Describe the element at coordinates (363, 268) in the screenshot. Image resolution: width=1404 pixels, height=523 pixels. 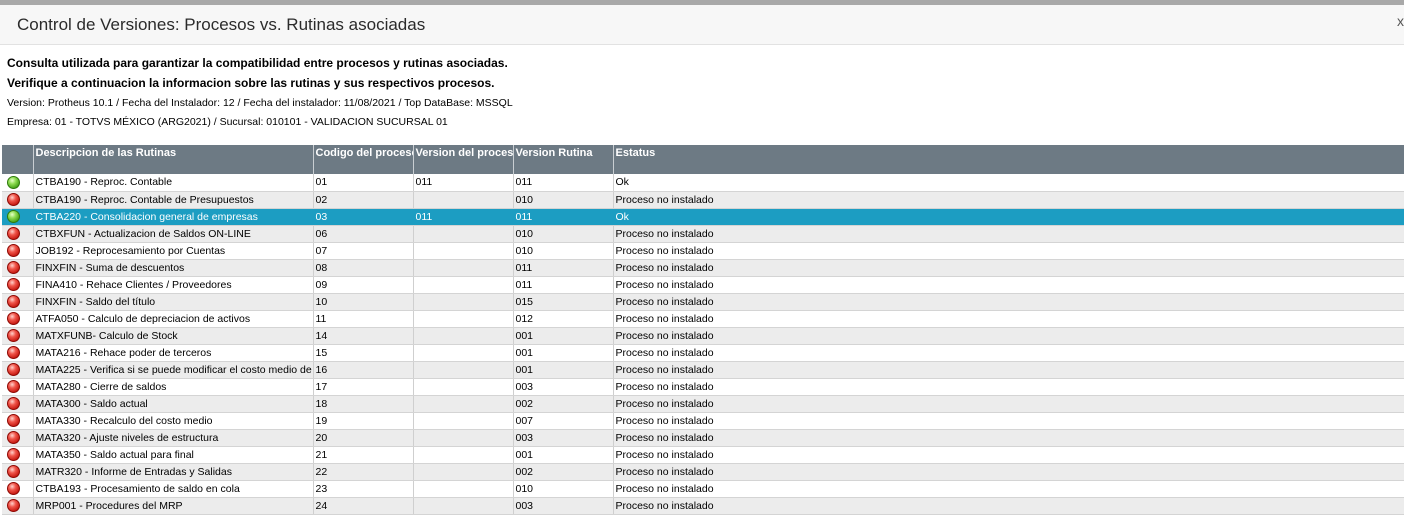
I see `cell-codigo: 08` at that location.